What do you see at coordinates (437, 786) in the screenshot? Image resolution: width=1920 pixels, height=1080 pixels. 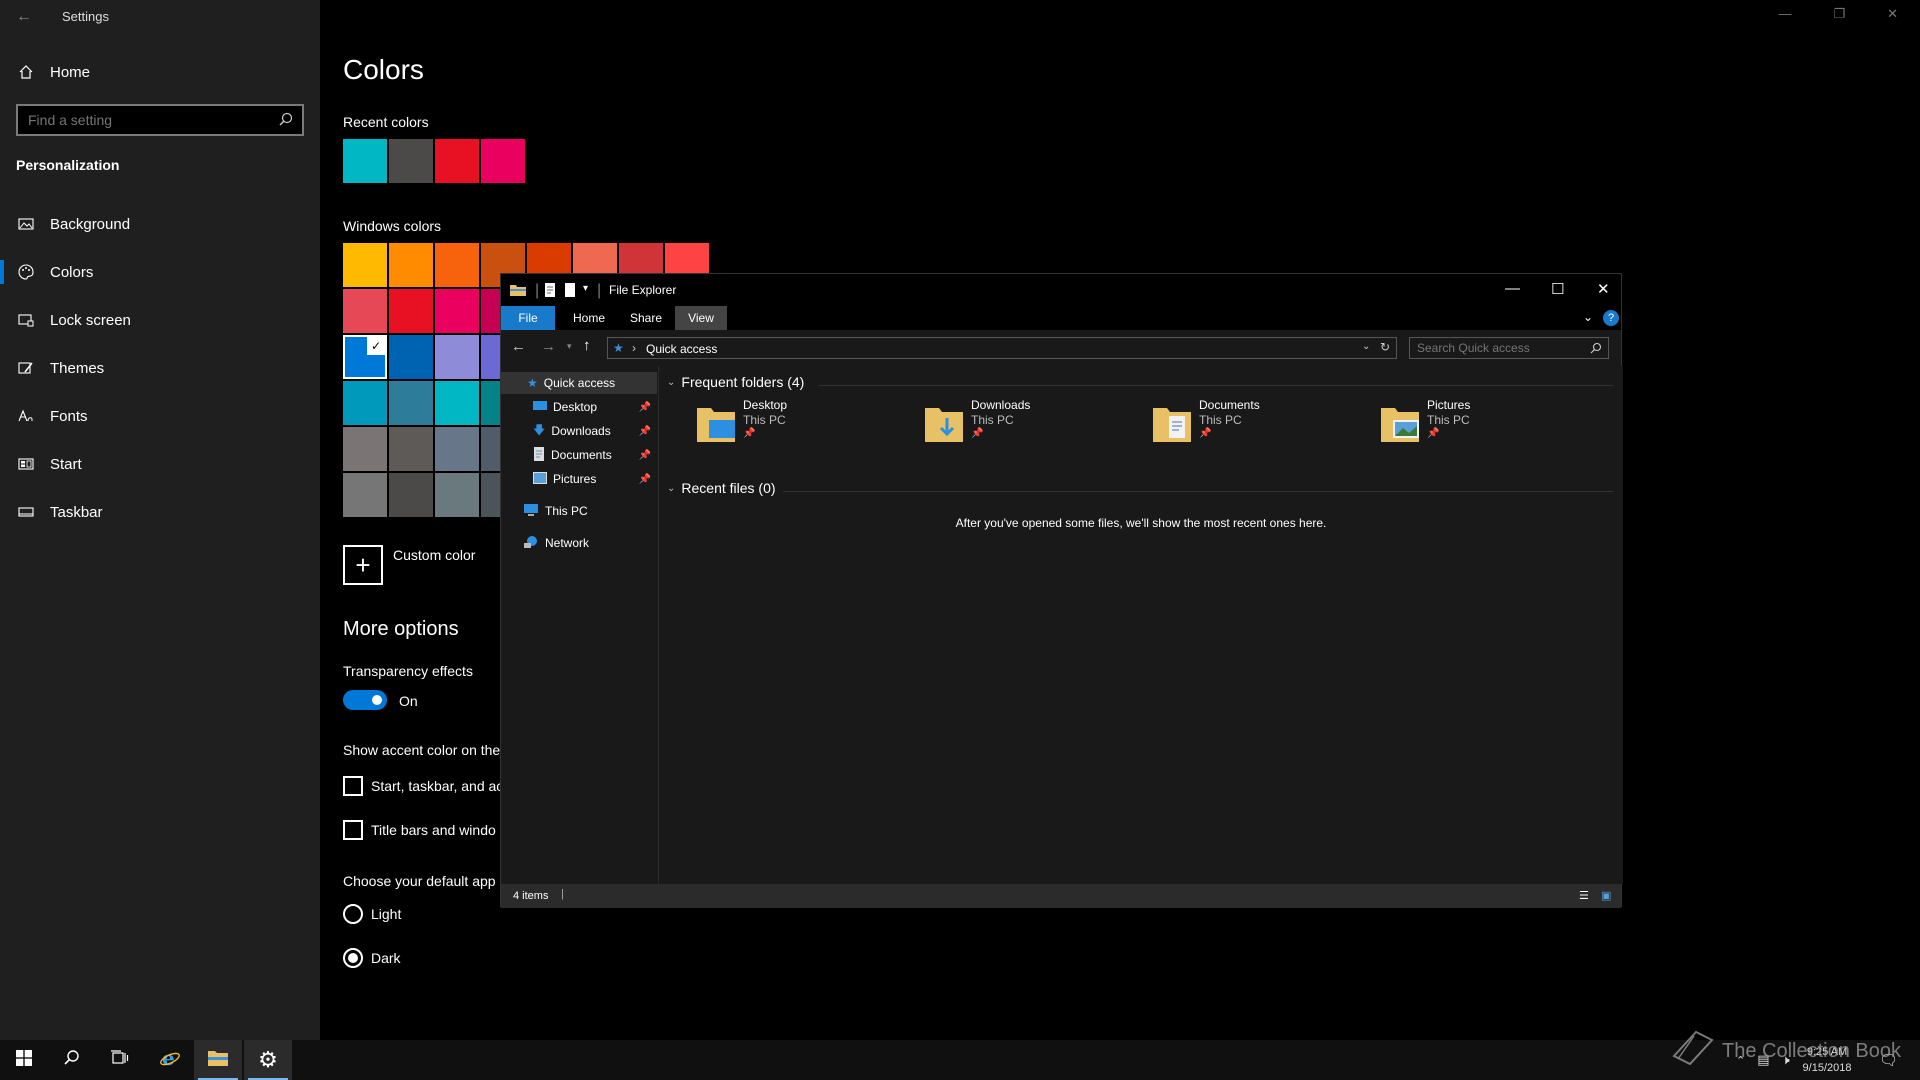 I see `start-taskbar-checkbox-label: Start, taskbar, and ac` at bounding box center [437, 786].